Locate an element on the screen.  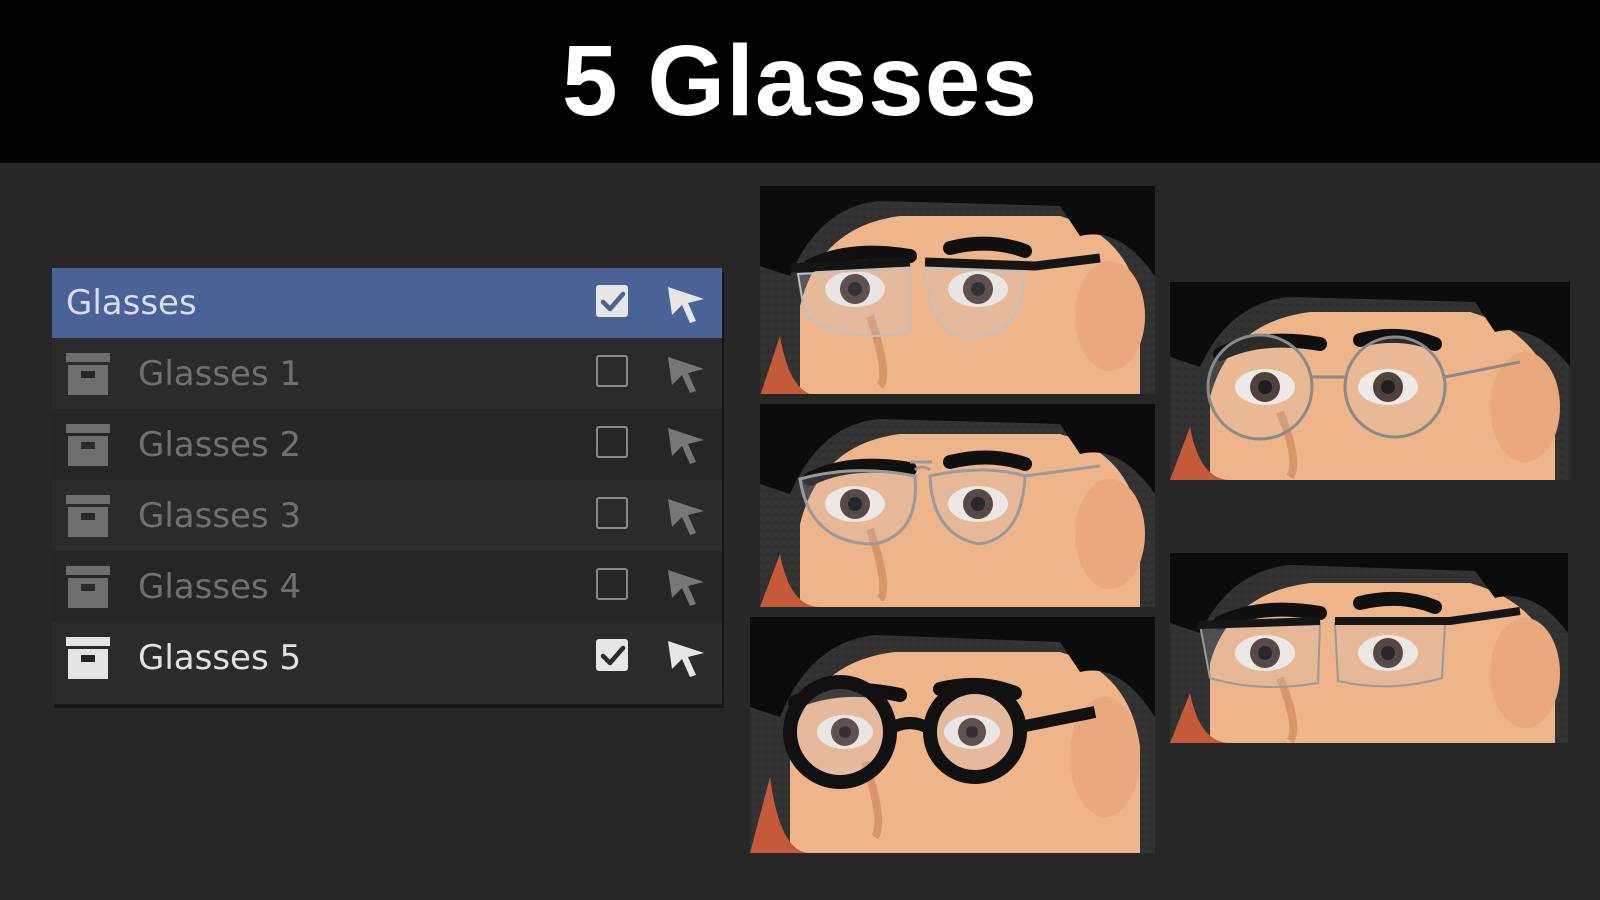
outliner-row-glasses-4: Glasses 4 is located at coordinates (387, 586).